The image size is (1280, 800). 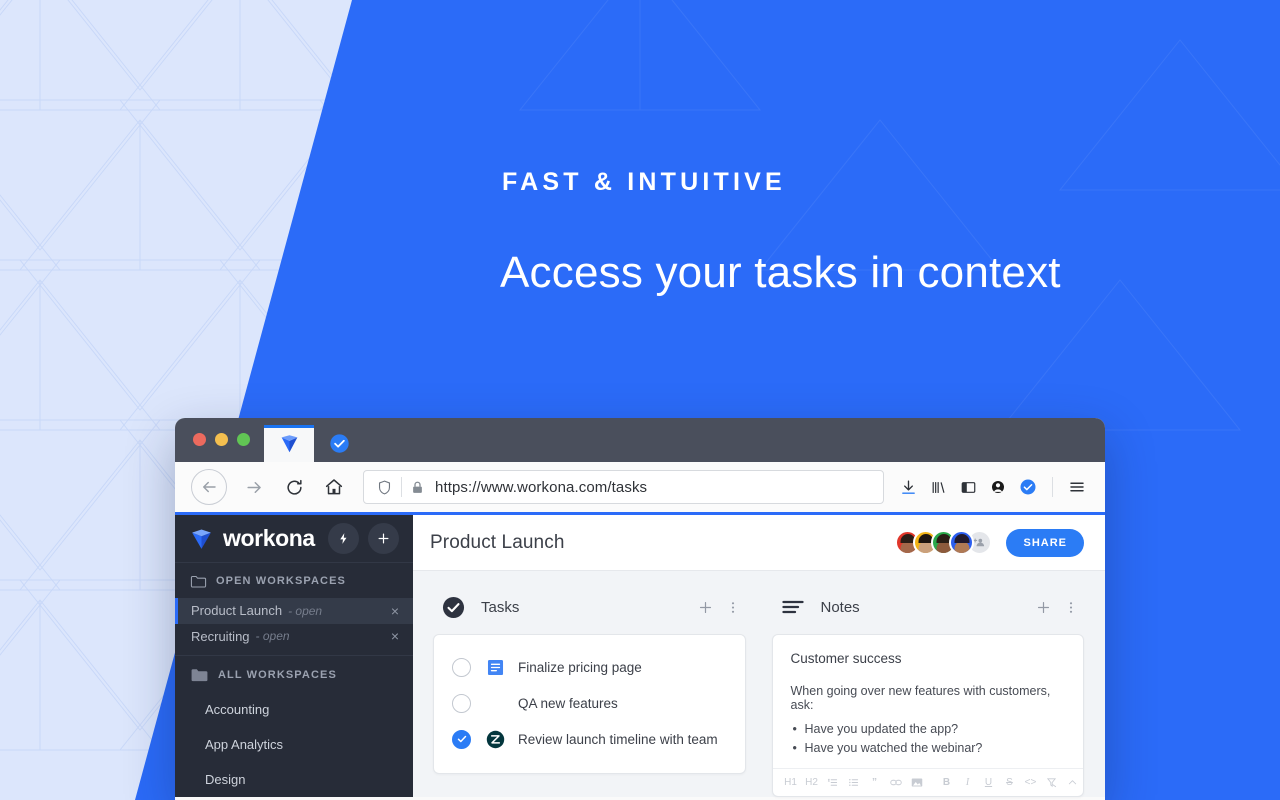 What do you see at coordinates (811, 782) in the screenshot?
I see `heading-2-icon: H2` at bounding box center [811, 782].